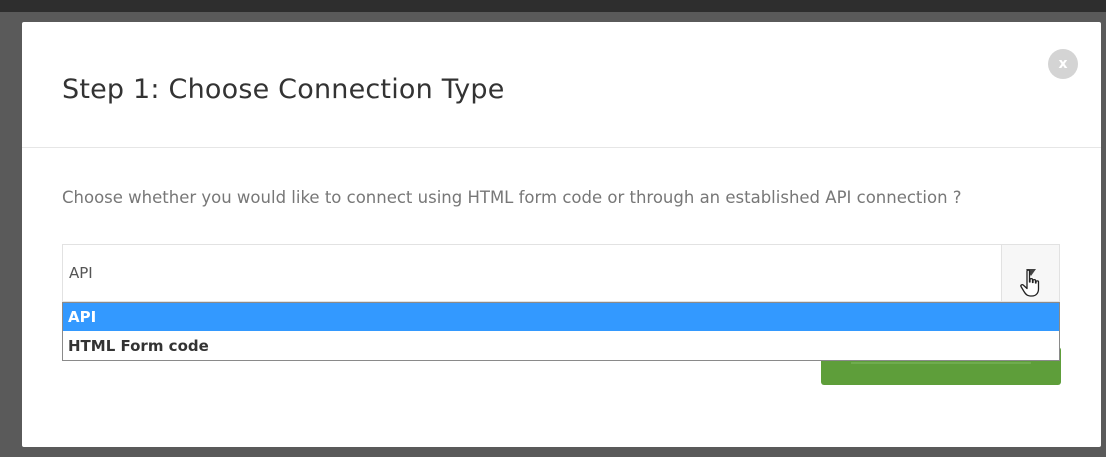 The width and height of the screenshot is (1106, 457). I want to click on select-current-value: API, so click(81, 273).